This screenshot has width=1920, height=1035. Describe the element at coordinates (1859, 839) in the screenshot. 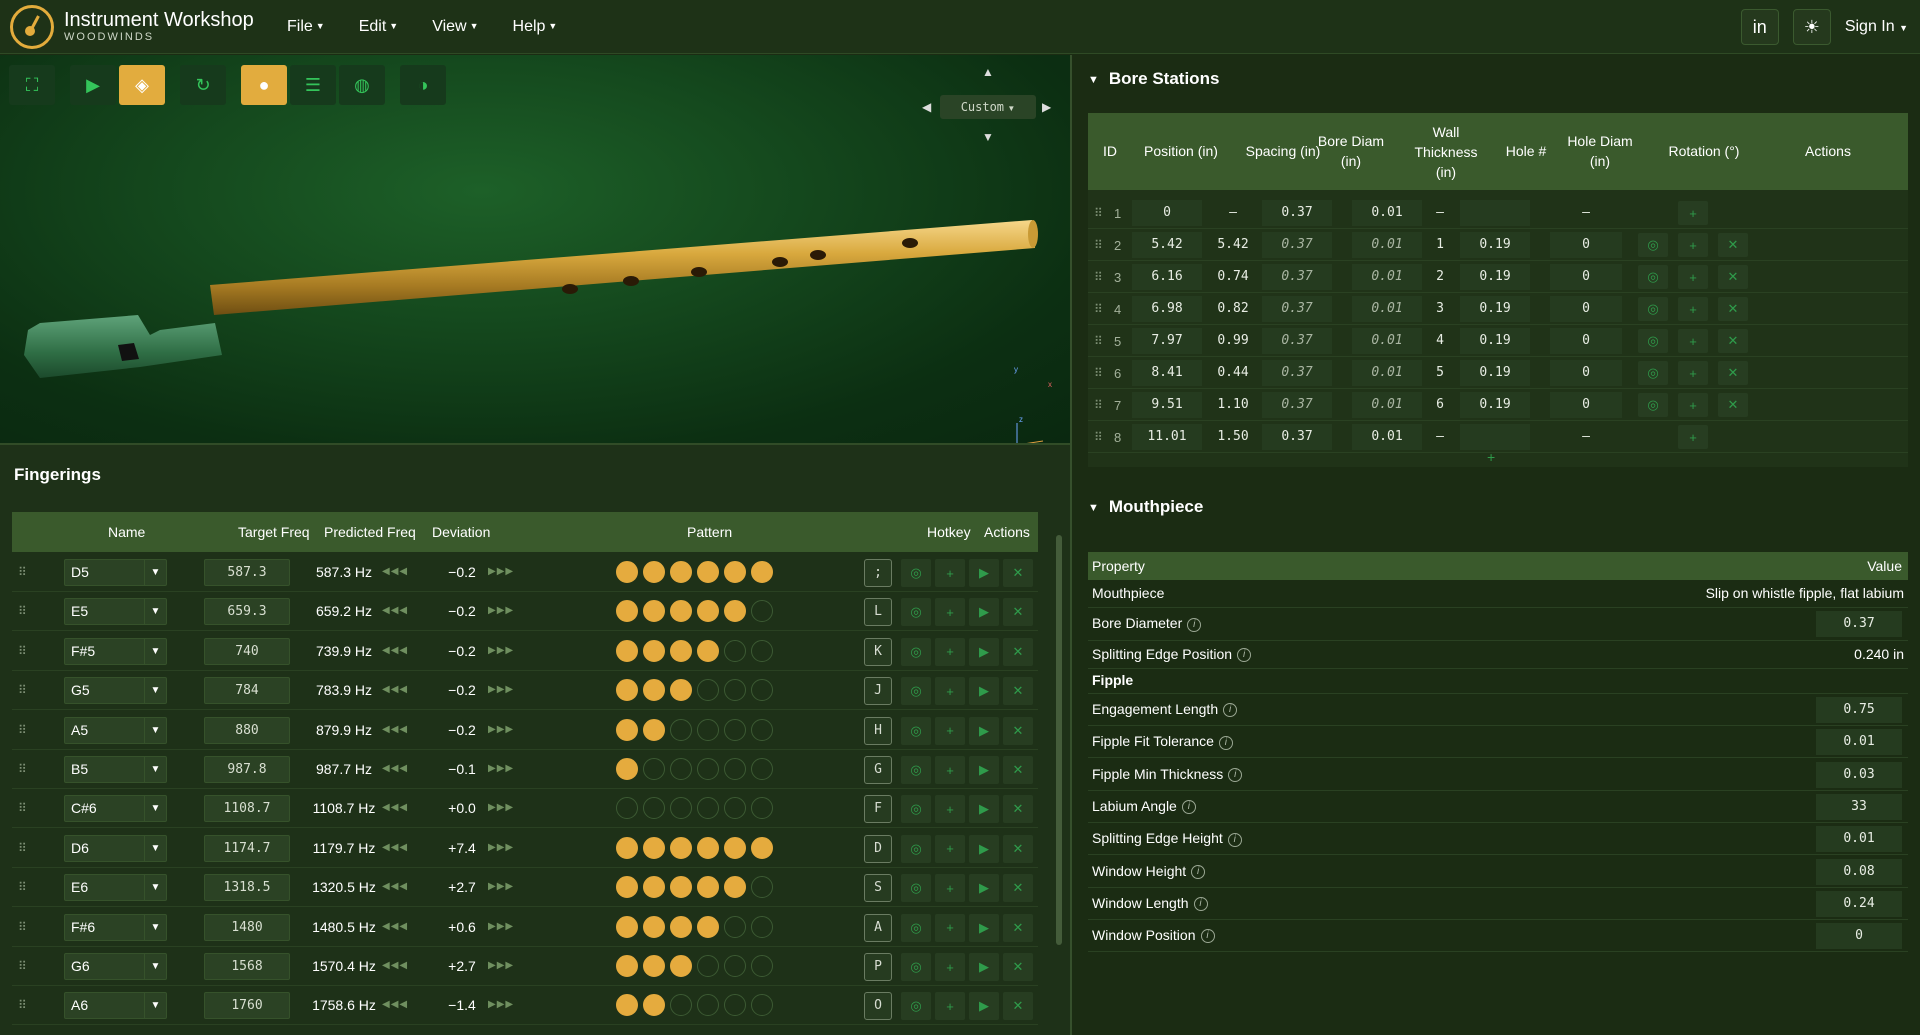

I see `property-value-input: 0.01` at that location.